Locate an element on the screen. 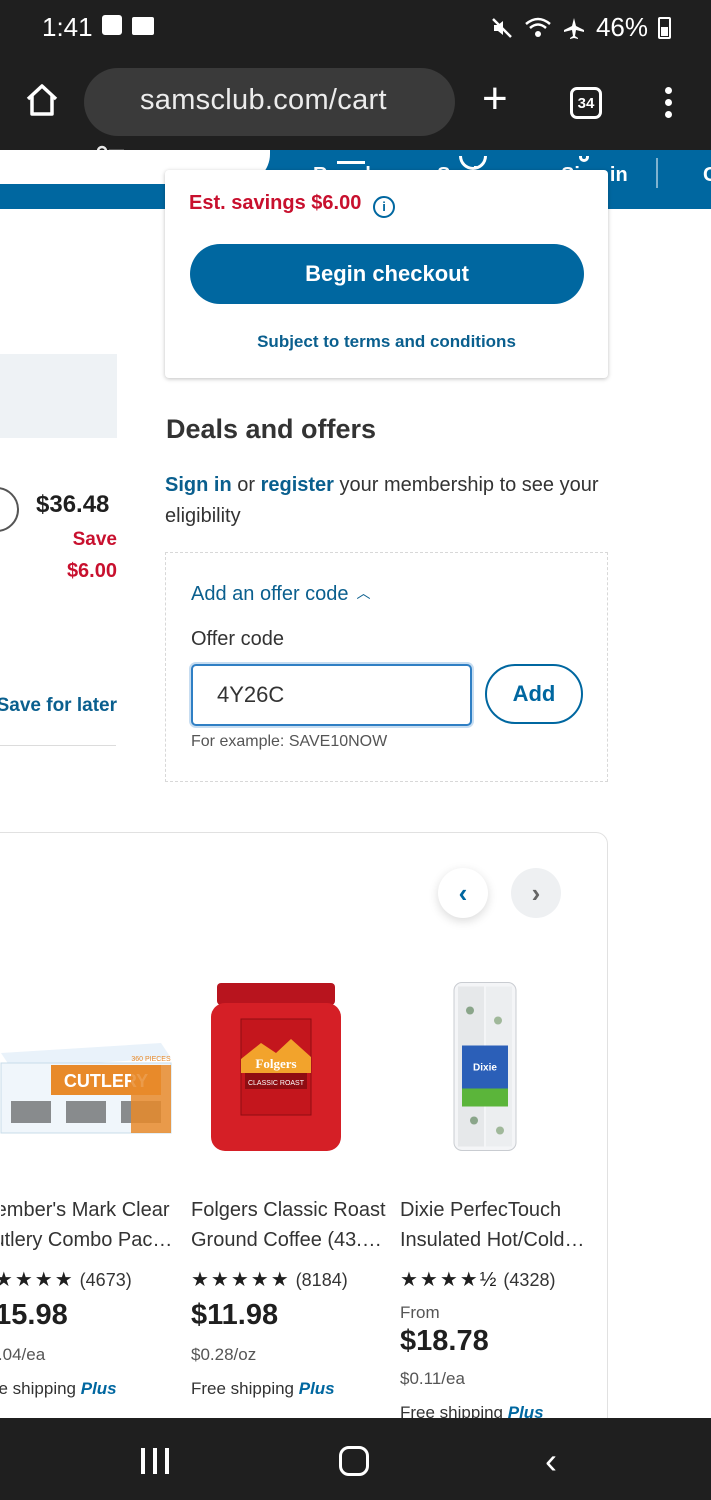 This screenshot has height=1500, width=711. home-button-icon is located at coordinates (354, 1461).